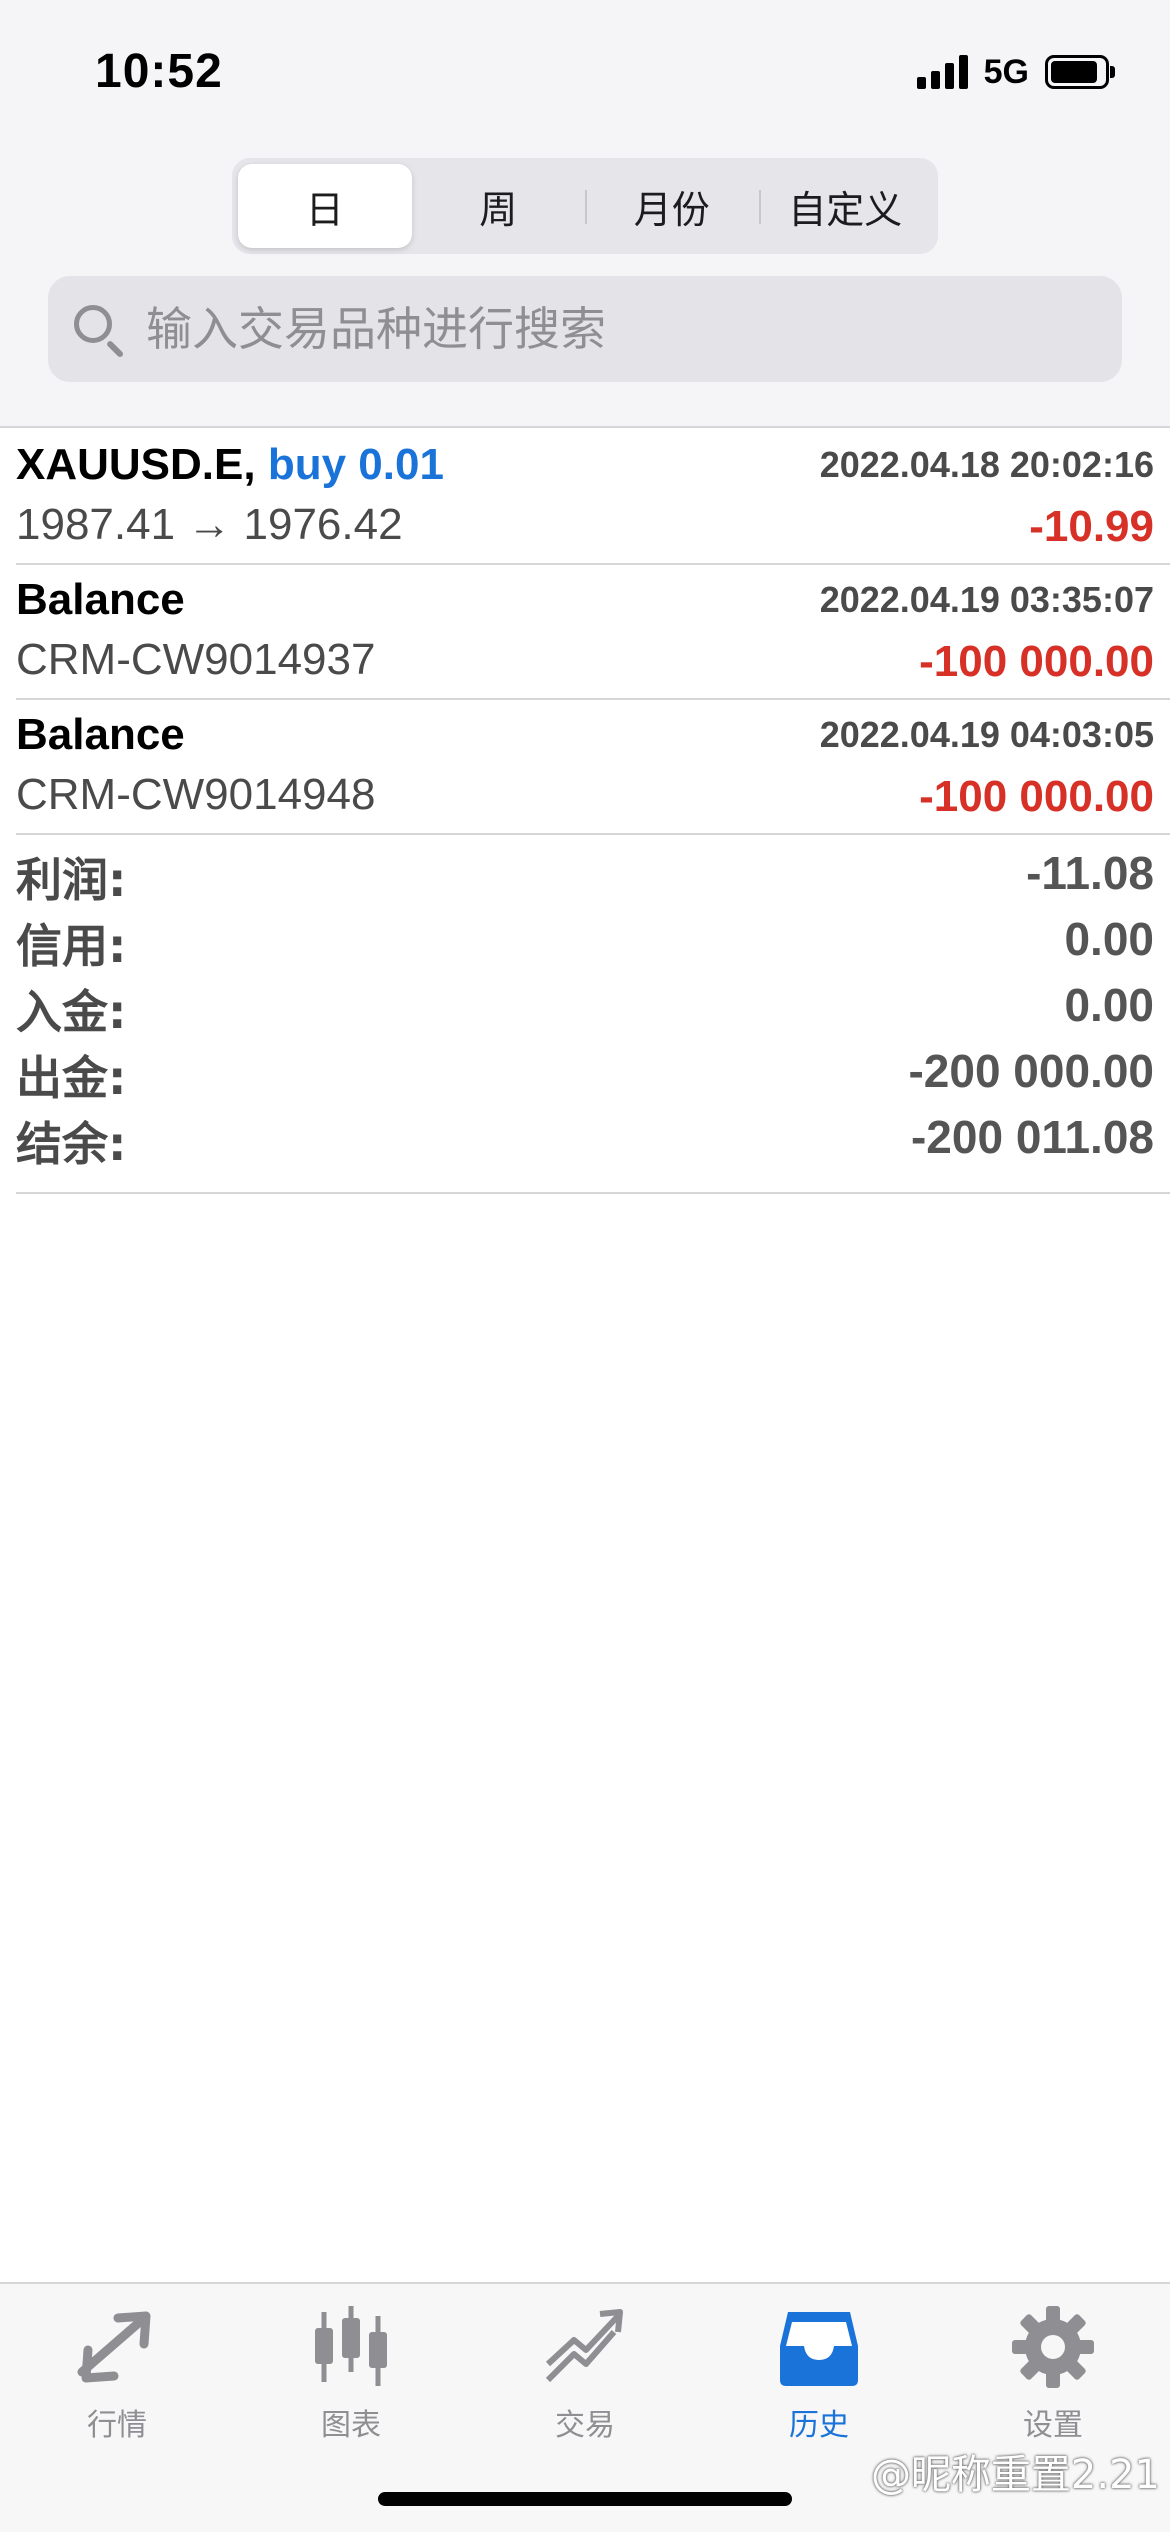 The height and width of the screenshot is (2532, 1170). What do you see at coordinates (672, 206) in the screenshot?
I see `segment-month: 月份` at bounding box center [672, 206].